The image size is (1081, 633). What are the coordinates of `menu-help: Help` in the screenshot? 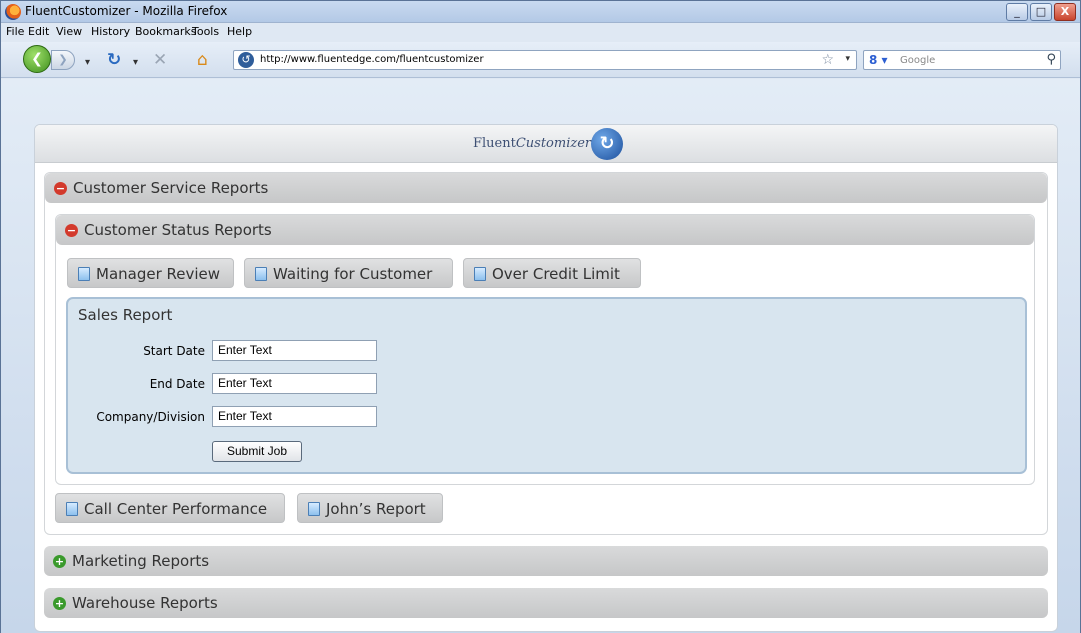 It's located at (239, 31).